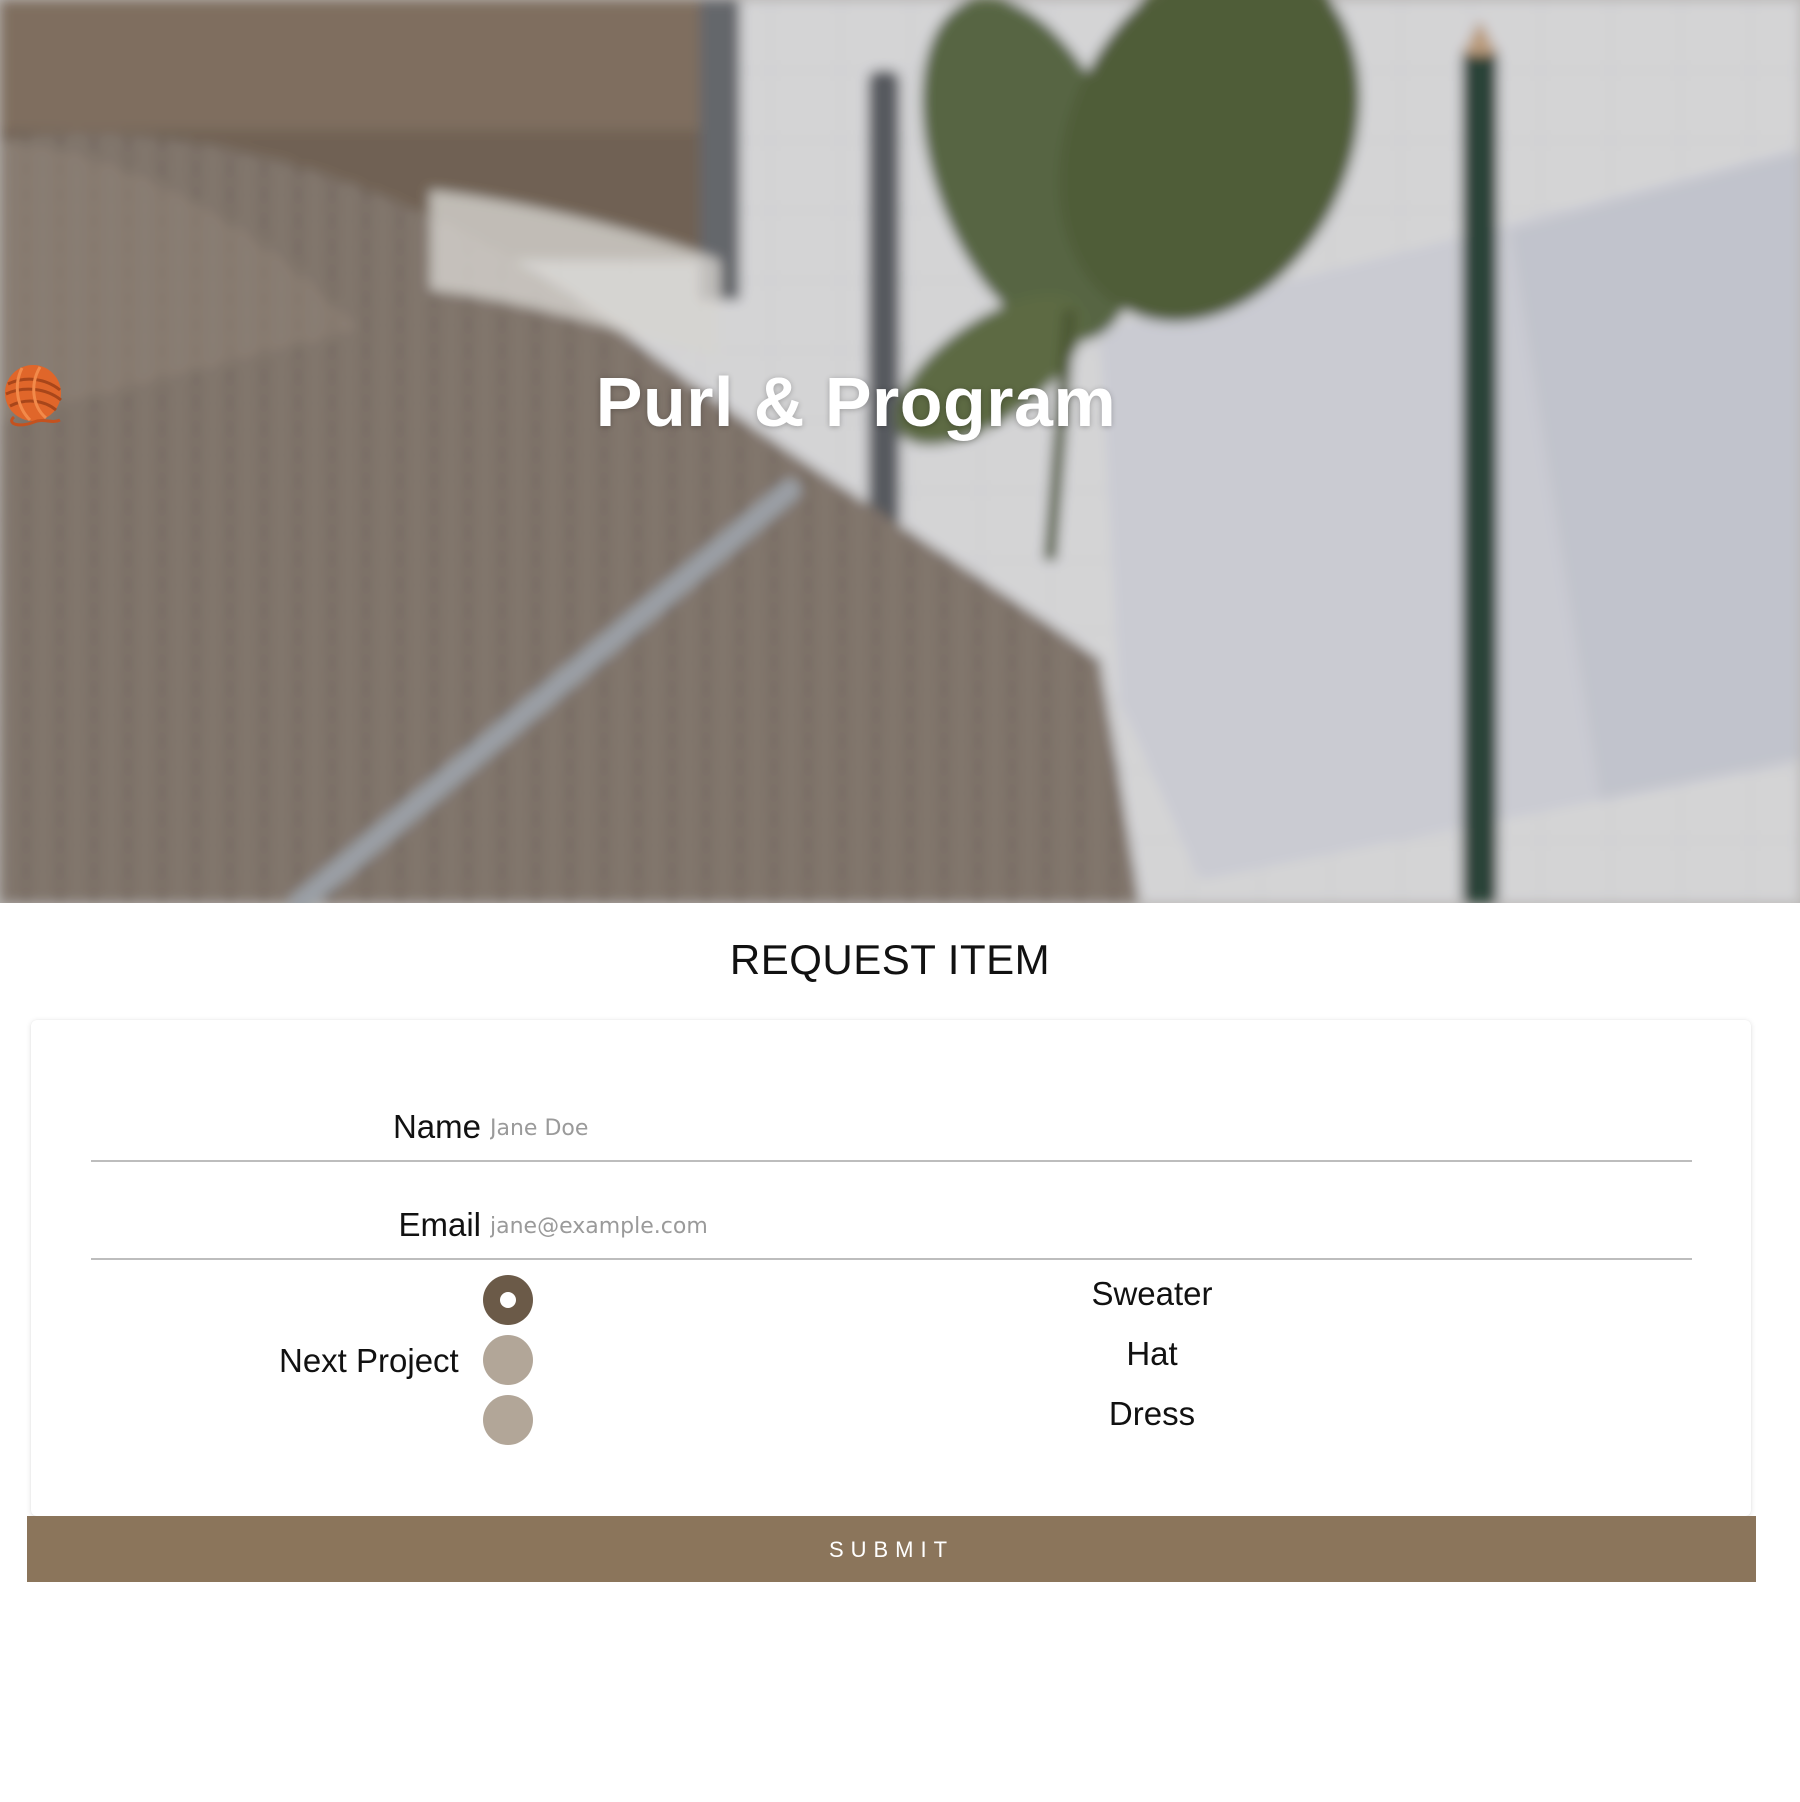 The width and height of the screenshot is (1800, 1802). I want to click on site-title: Purl & Program, so click(900, 402).